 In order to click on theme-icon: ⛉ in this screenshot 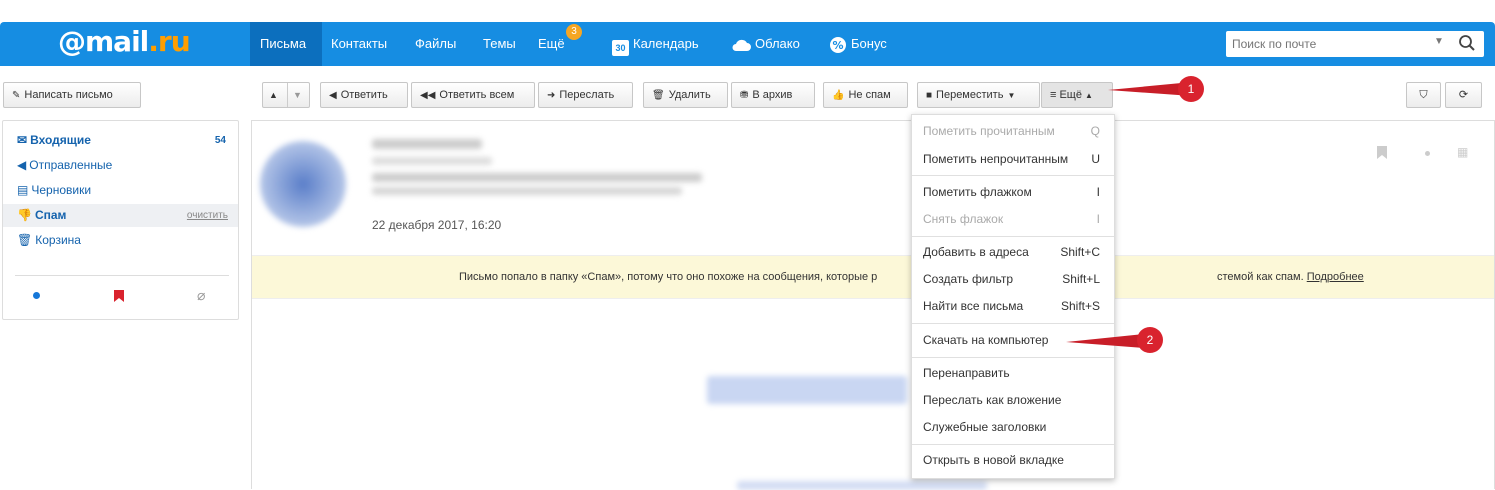, I will do `click(1423, 95)`.